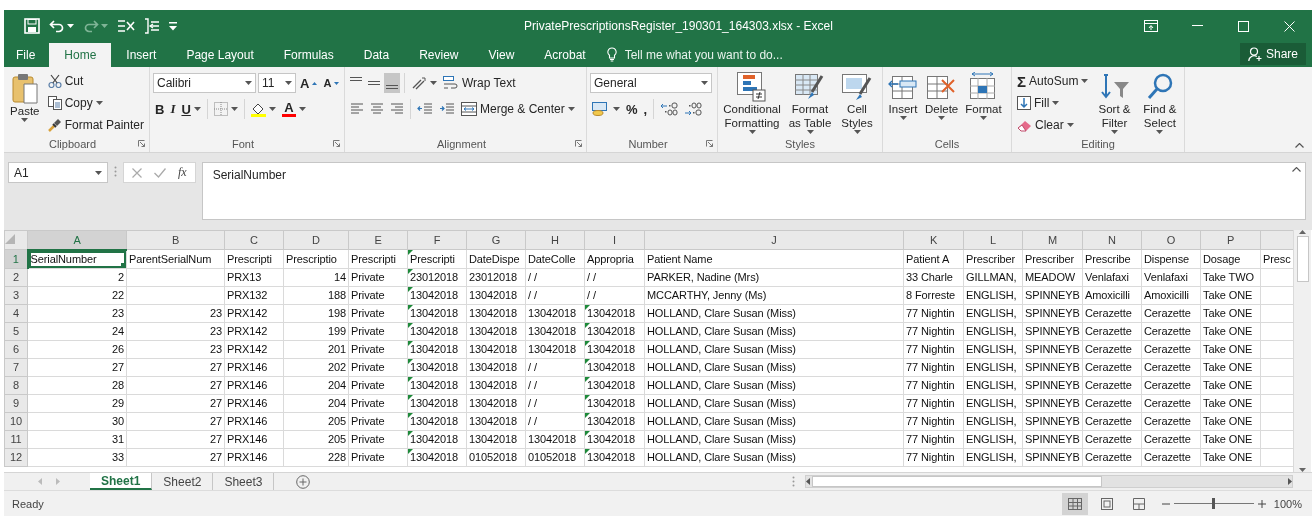  Describe the element at coordinates (1230, 240) in the screenshot. I see `column-header: P` at that location.